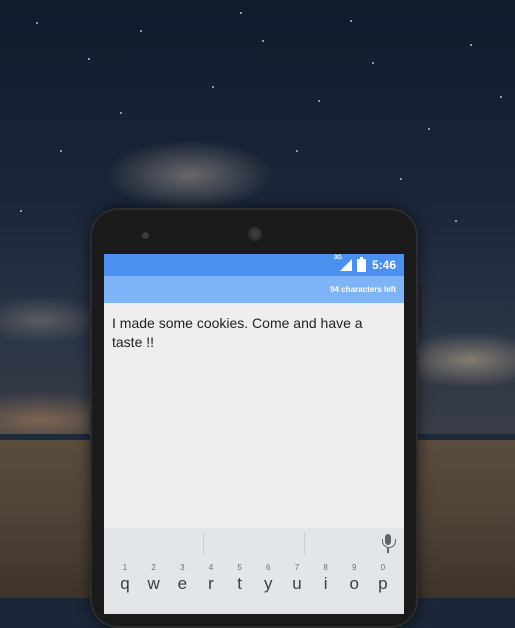 The width and height of the screenshot is (515, 628). I want to click on key-q: 1q, so click(125, 578).